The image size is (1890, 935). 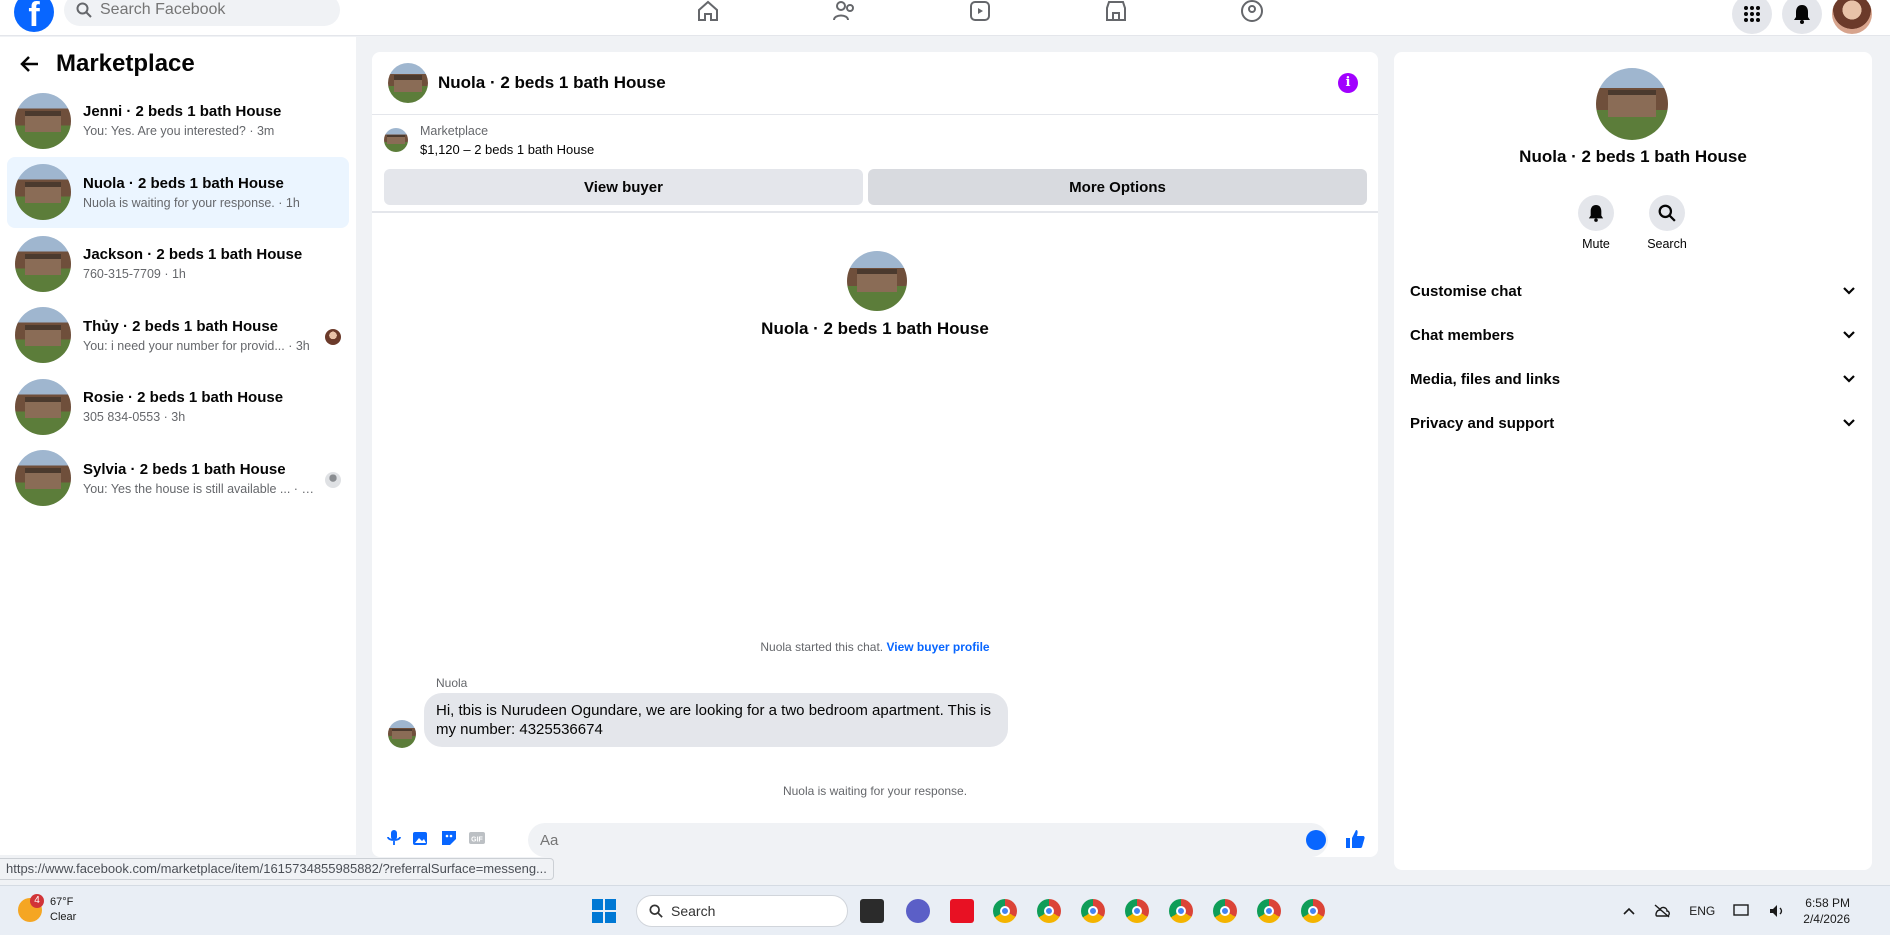 I want to click on nav-friends, so click(x=844, y=11).